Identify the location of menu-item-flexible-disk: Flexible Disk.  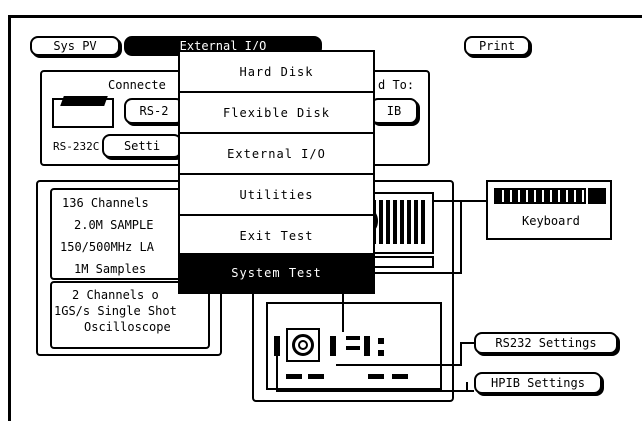
(276, 112).